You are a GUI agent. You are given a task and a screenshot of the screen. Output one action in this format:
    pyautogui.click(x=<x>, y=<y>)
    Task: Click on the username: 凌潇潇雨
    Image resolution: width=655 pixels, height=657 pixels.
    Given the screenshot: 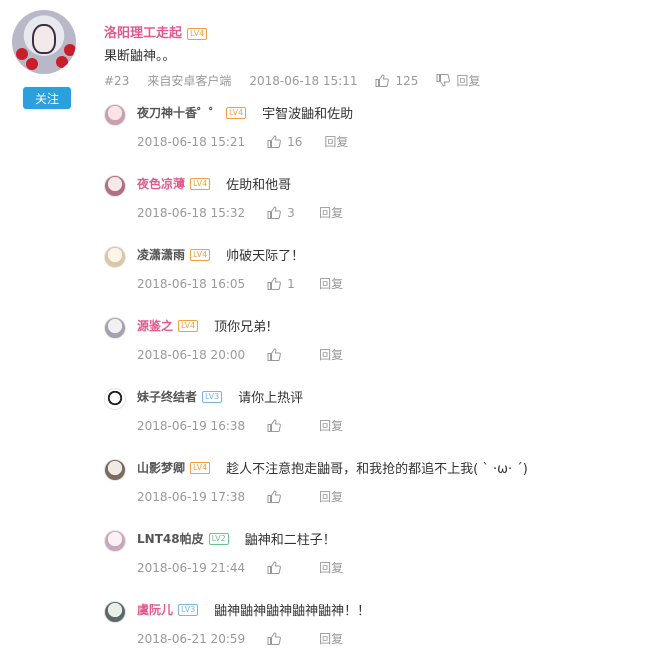 What is the action you would take?
    pyautogui.click(x=161, y=254)
    